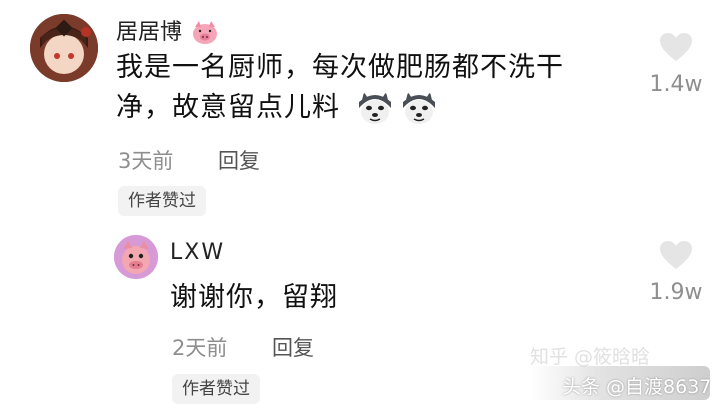 The width and height of the screenshot is (720, 410). What do you see at coordinates (239, 160) in the screenshot?
I see `reply-button: 回复` at bounding box center [239, 160].